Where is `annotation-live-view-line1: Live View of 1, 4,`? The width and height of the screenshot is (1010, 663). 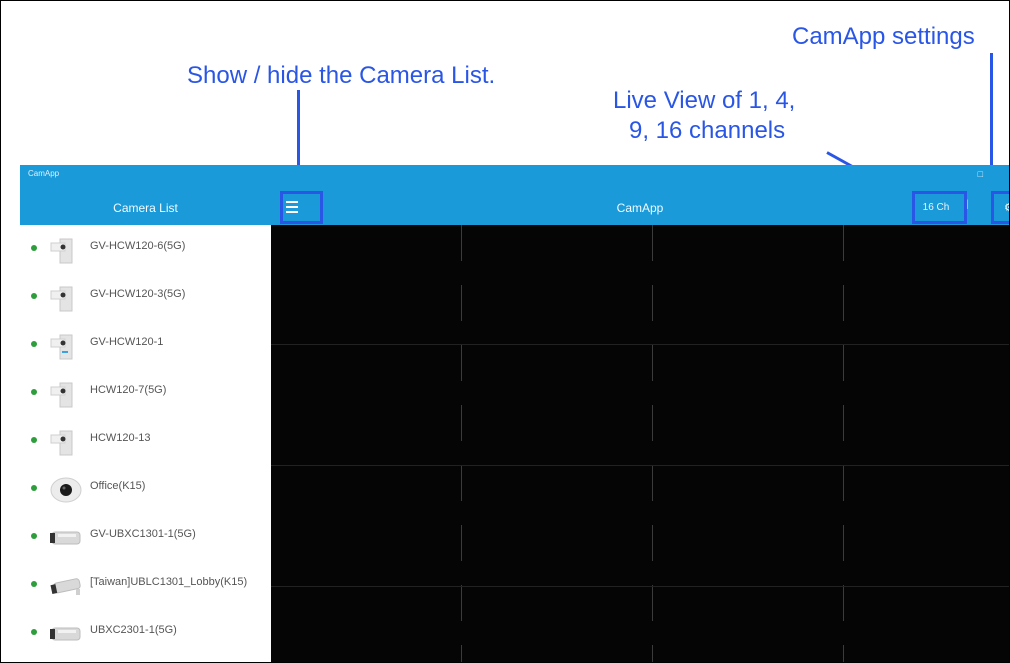
annotation-live-view-line1: Live View of 1, 4, is located at coordinates (704, 100).